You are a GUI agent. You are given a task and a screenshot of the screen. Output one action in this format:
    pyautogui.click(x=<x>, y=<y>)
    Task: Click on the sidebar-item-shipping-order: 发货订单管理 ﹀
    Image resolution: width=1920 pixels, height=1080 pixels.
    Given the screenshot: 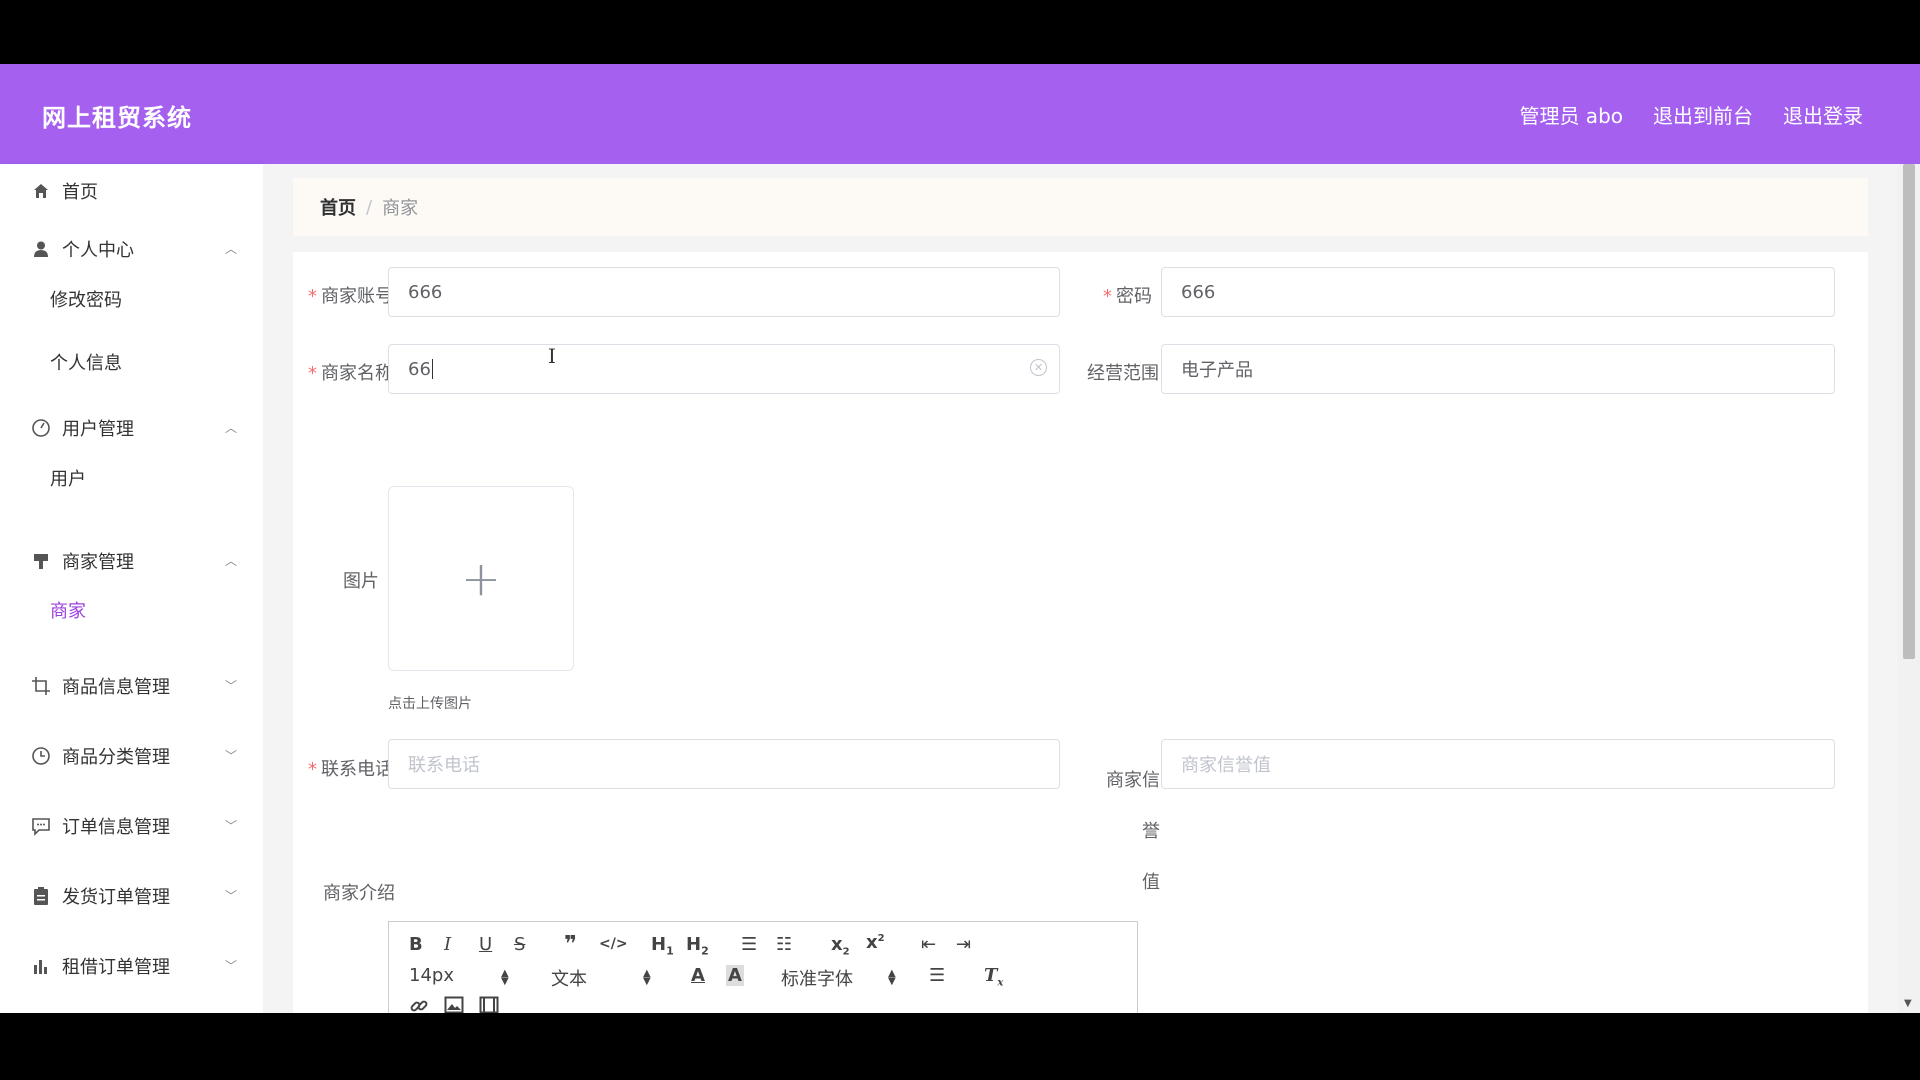 What is the action you would take?
    pyautogui.click(x=131, y=896)
    